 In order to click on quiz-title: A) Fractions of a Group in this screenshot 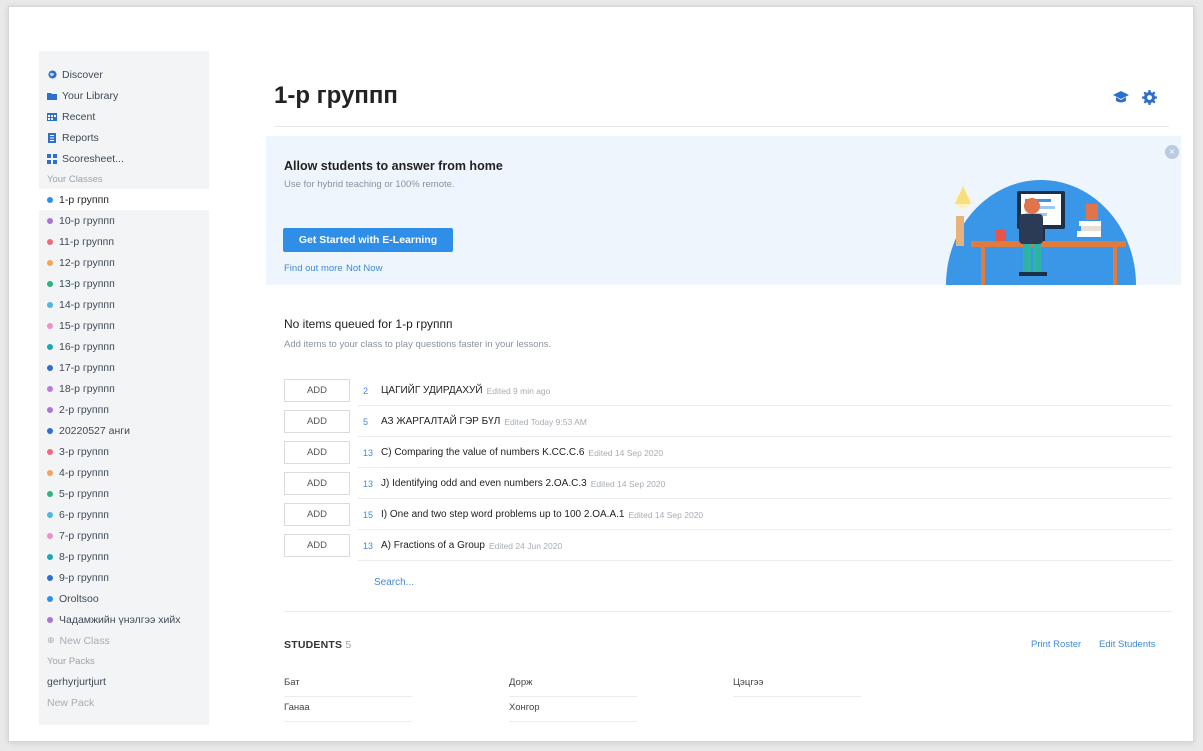, I will do `click(433, 545)`.